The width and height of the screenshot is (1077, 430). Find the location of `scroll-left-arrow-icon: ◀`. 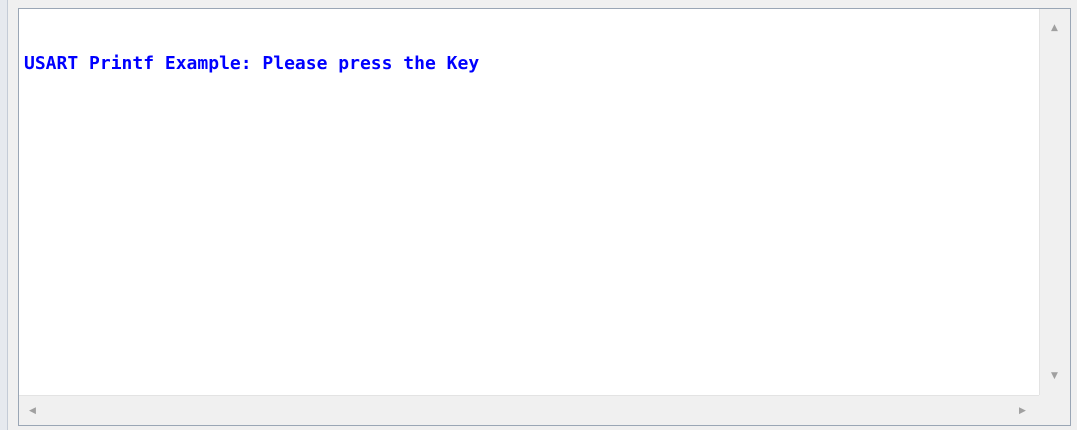

scroll-left-arrow-icon: ◀ is located at coordinates (32, 411).